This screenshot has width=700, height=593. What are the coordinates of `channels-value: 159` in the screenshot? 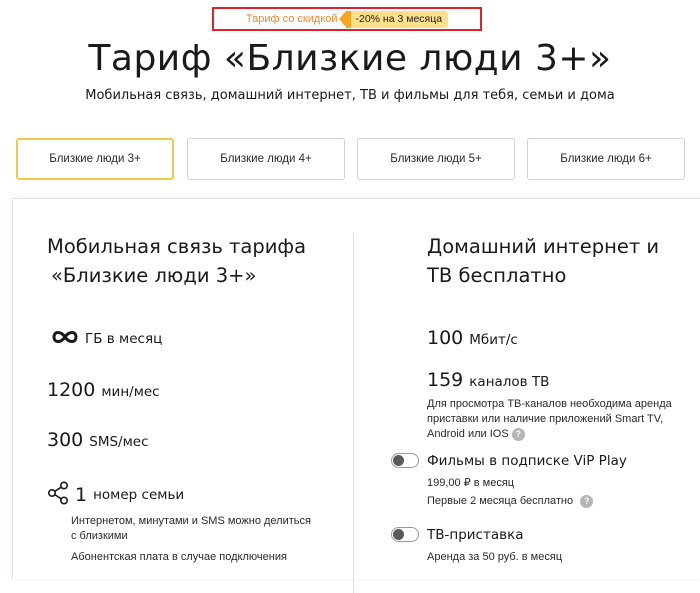 It's located at (445, 380).